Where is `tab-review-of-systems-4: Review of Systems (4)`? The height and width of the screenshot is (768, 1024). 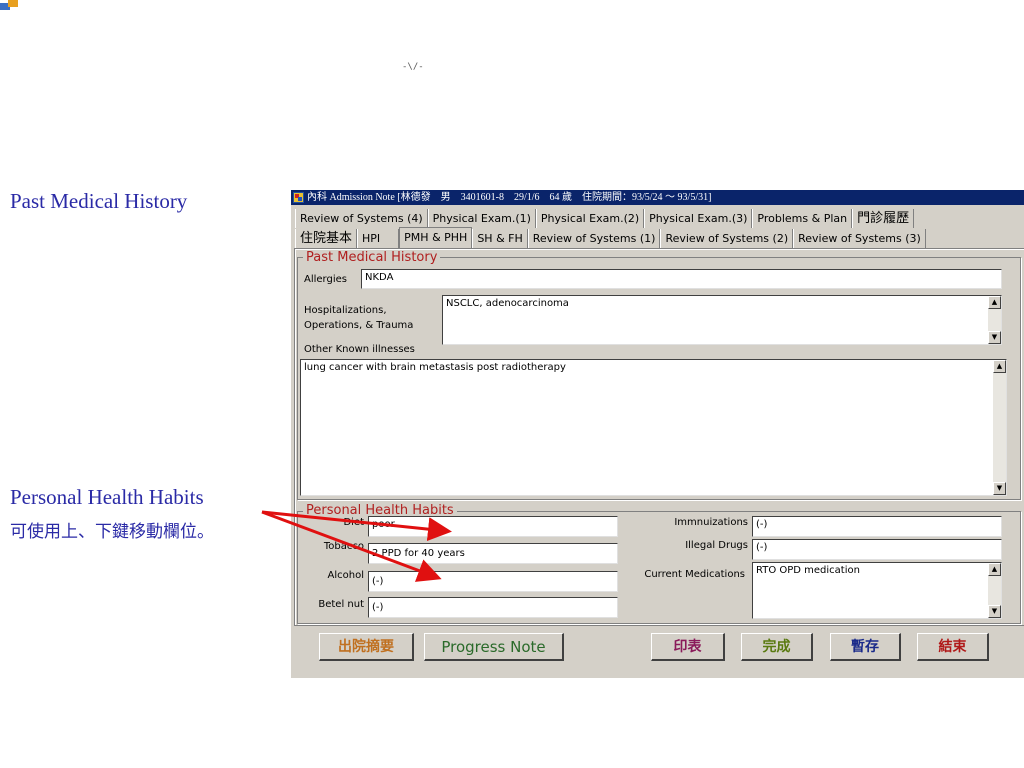
tab-review-of-systems-4: Review of Systems (4) is located at coordinates (361, 218).